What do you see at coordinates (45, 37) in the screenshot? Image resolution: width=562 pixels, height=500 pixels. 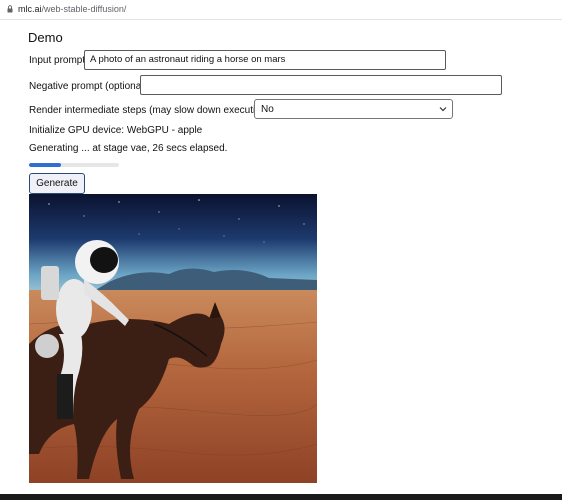 I see `page-title: Demo` at bounding box center [45, 37].